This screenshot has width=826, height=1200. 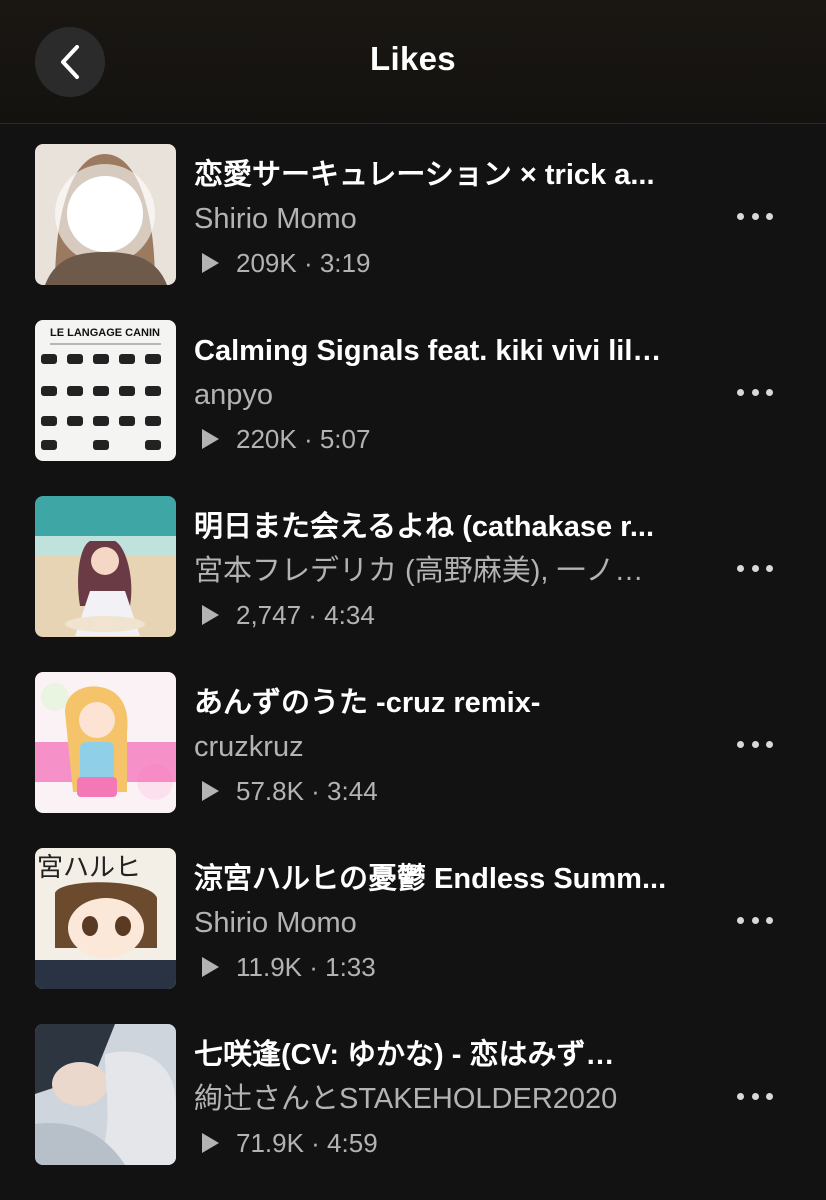 What do you see at coordinates (444, 395) in the screenshot?
I see `track-artist: anpyo` at bounding box center [444, 395].